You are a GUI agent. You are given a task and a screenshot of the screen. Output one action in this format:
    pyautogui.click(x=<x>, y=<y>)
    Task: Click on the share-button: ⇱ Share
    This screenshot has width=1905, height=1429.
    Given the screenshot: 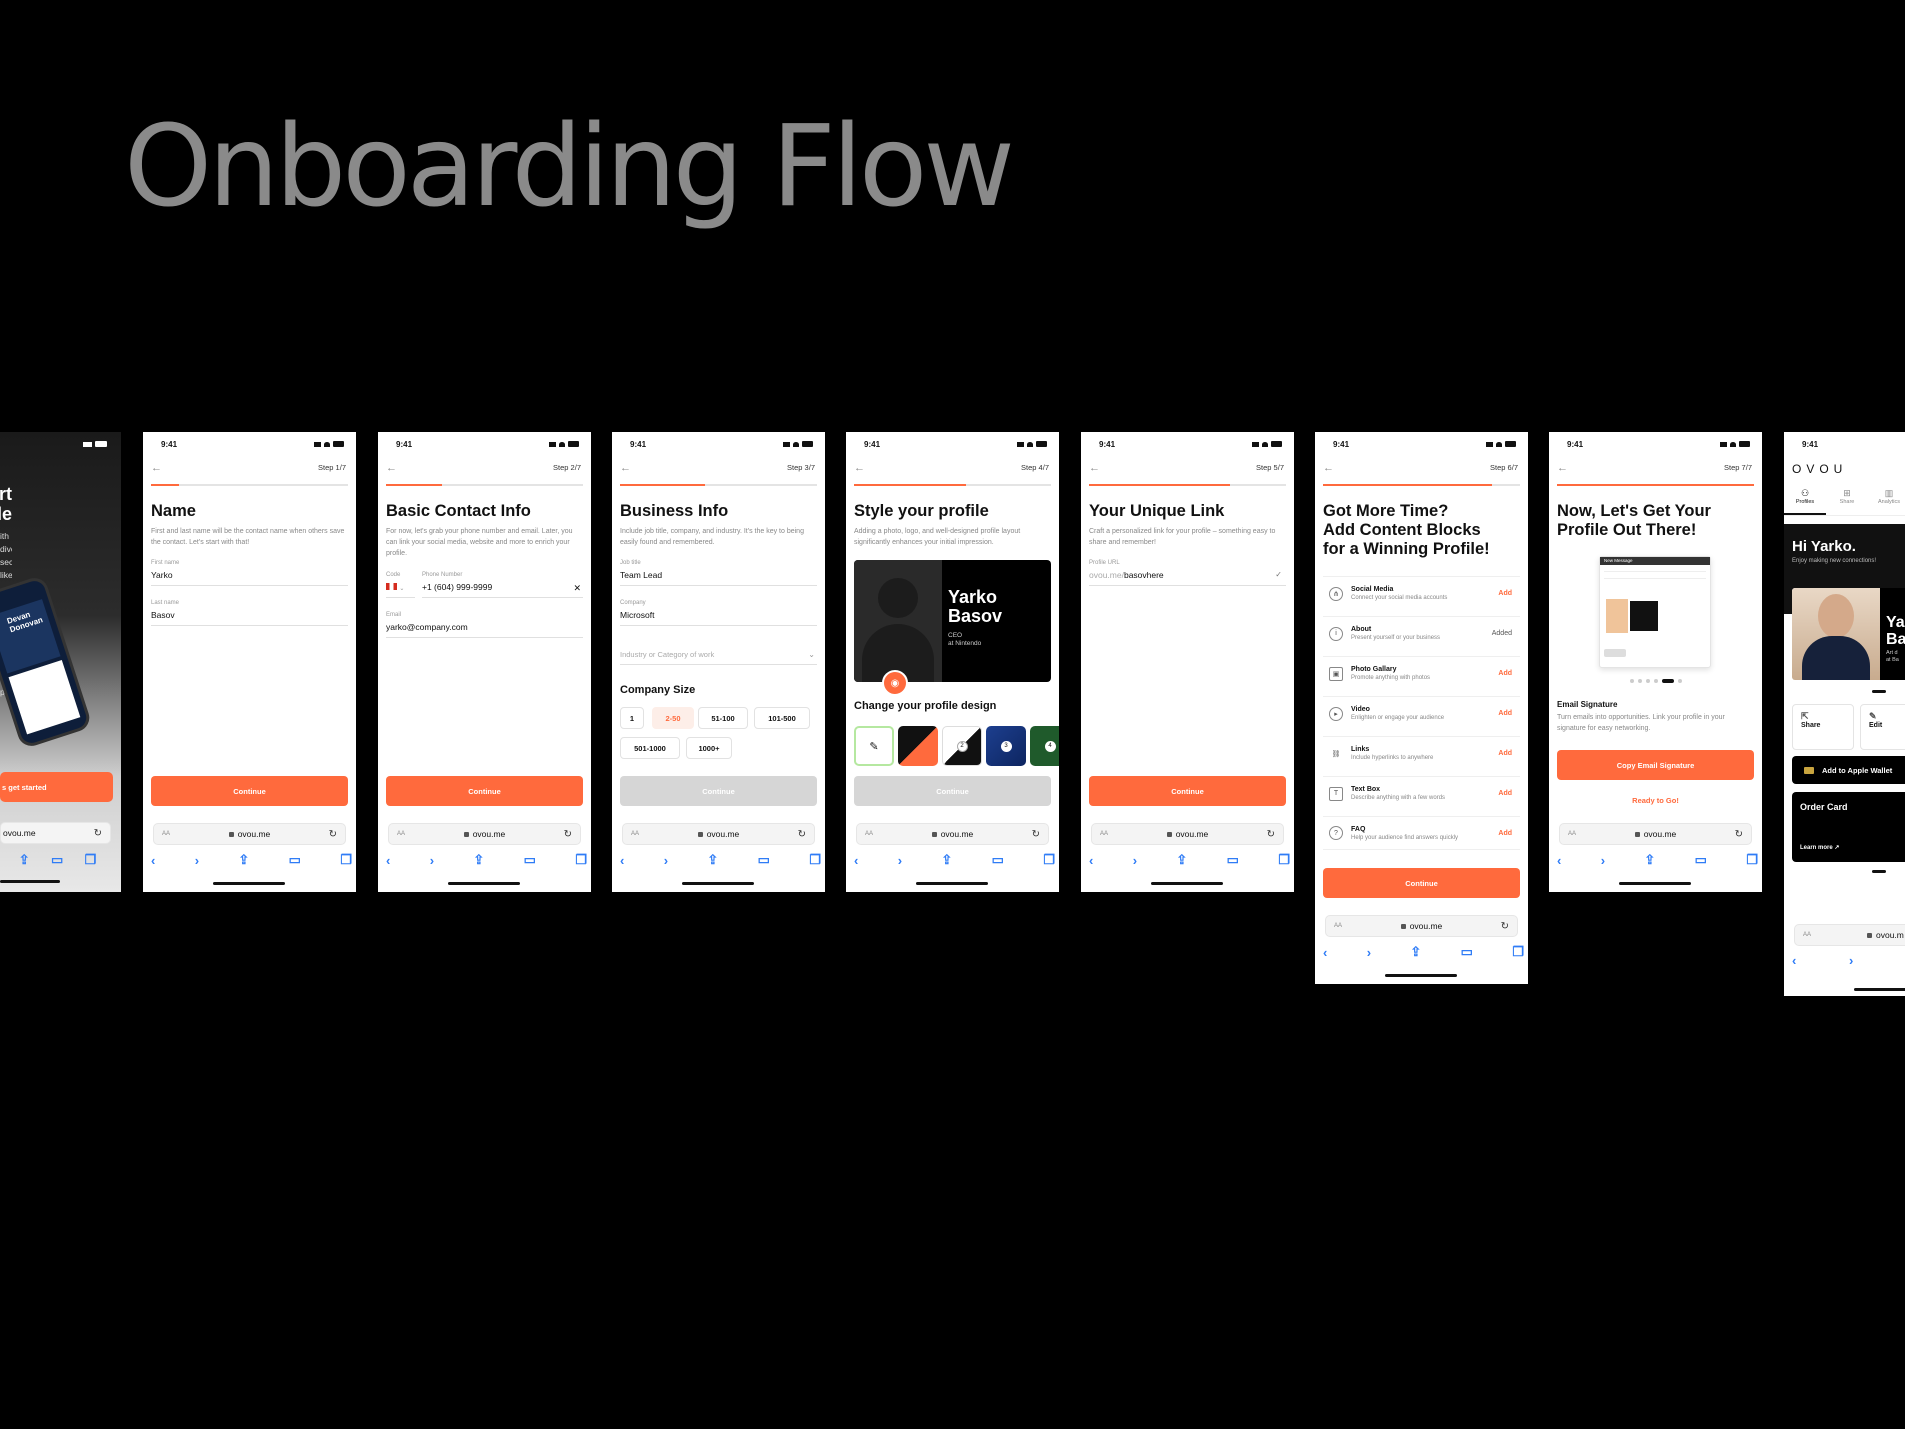 What is the action you would take?
    pyautogui.click(x=1823, y=727)
    